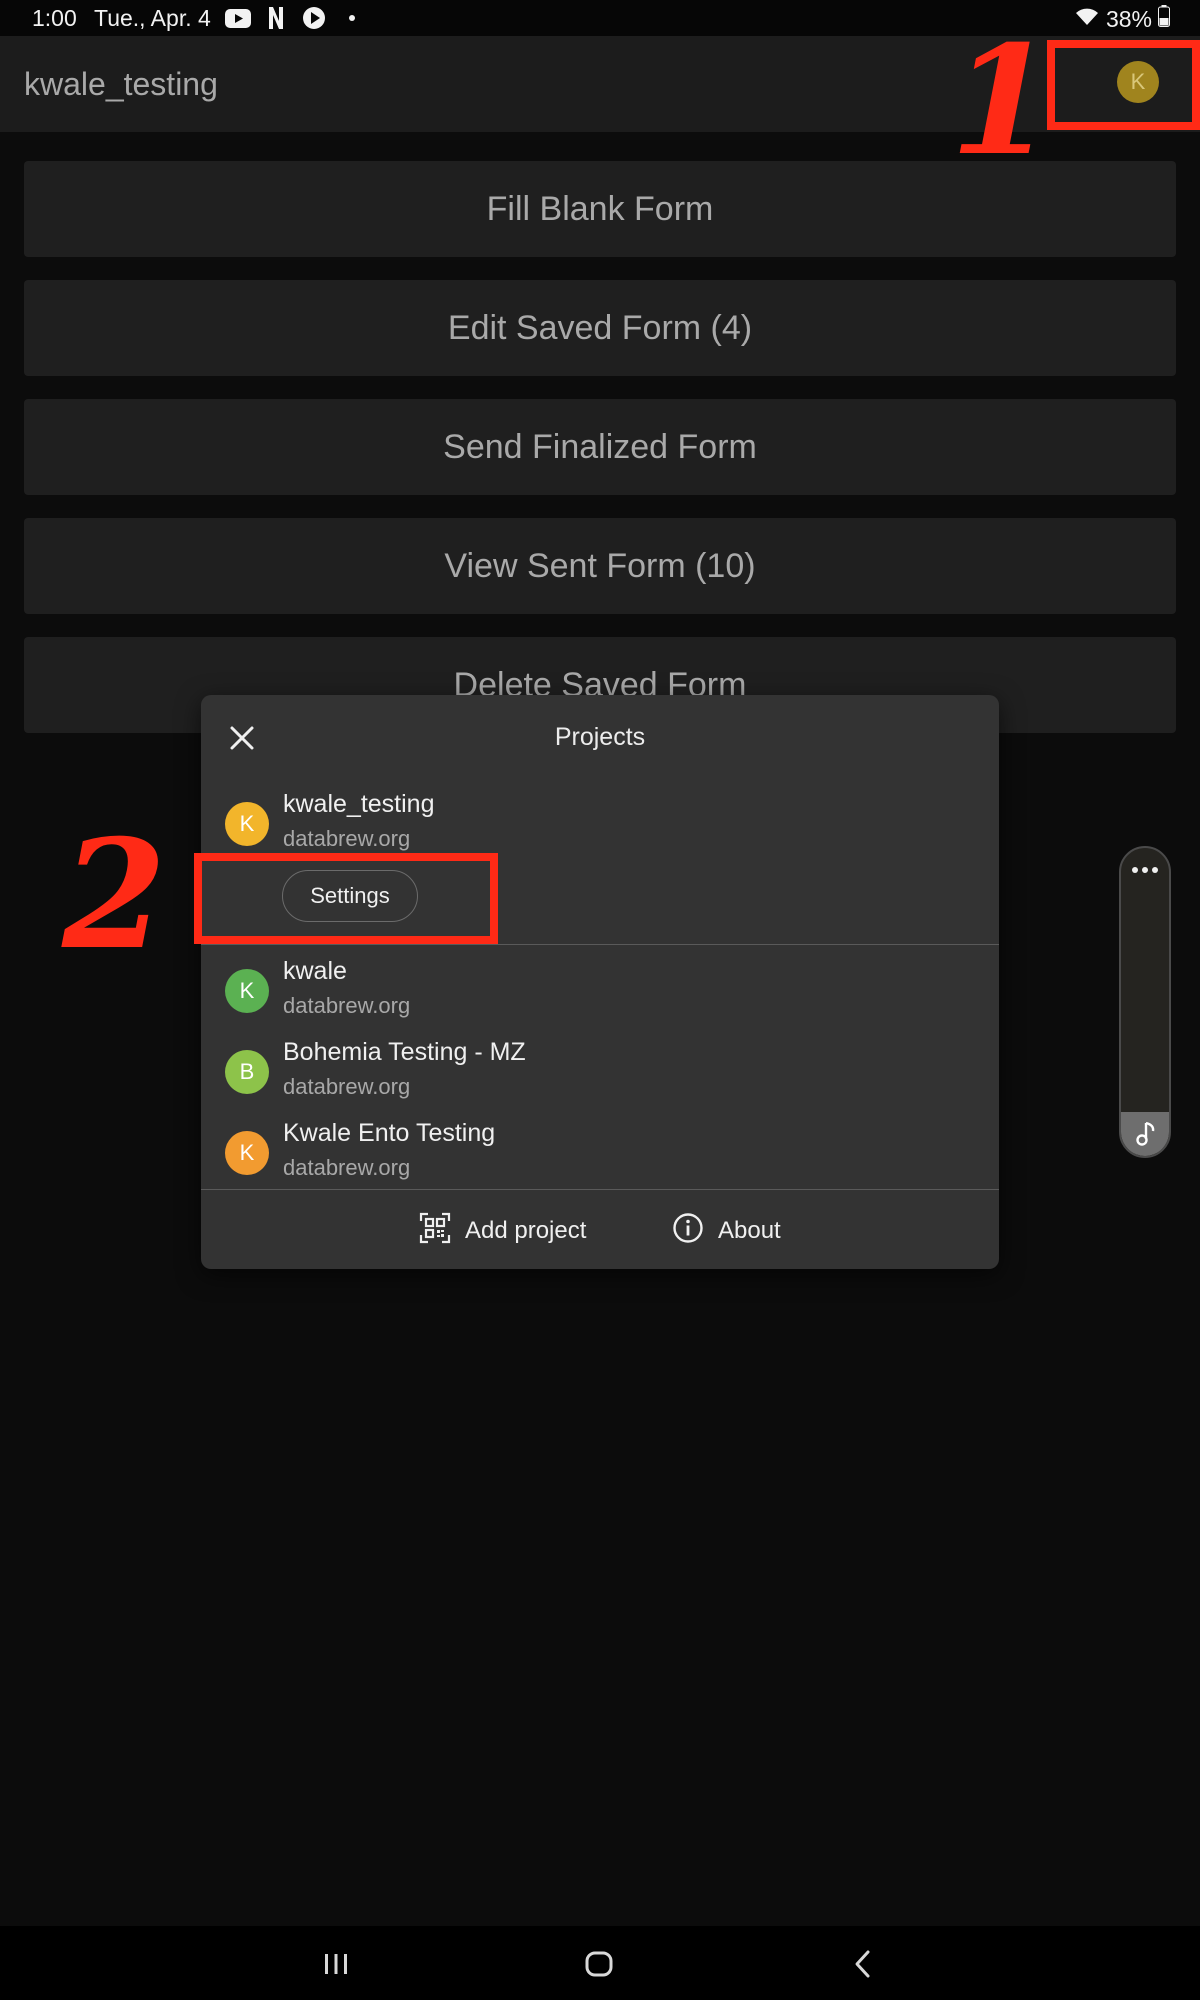 Image resolution: width=1200 pixels, height=2000 pixels. What do you see at coordinates (1145, 870) in the screenshot?
I see `more-icon` at bounding box center [1145, 870].